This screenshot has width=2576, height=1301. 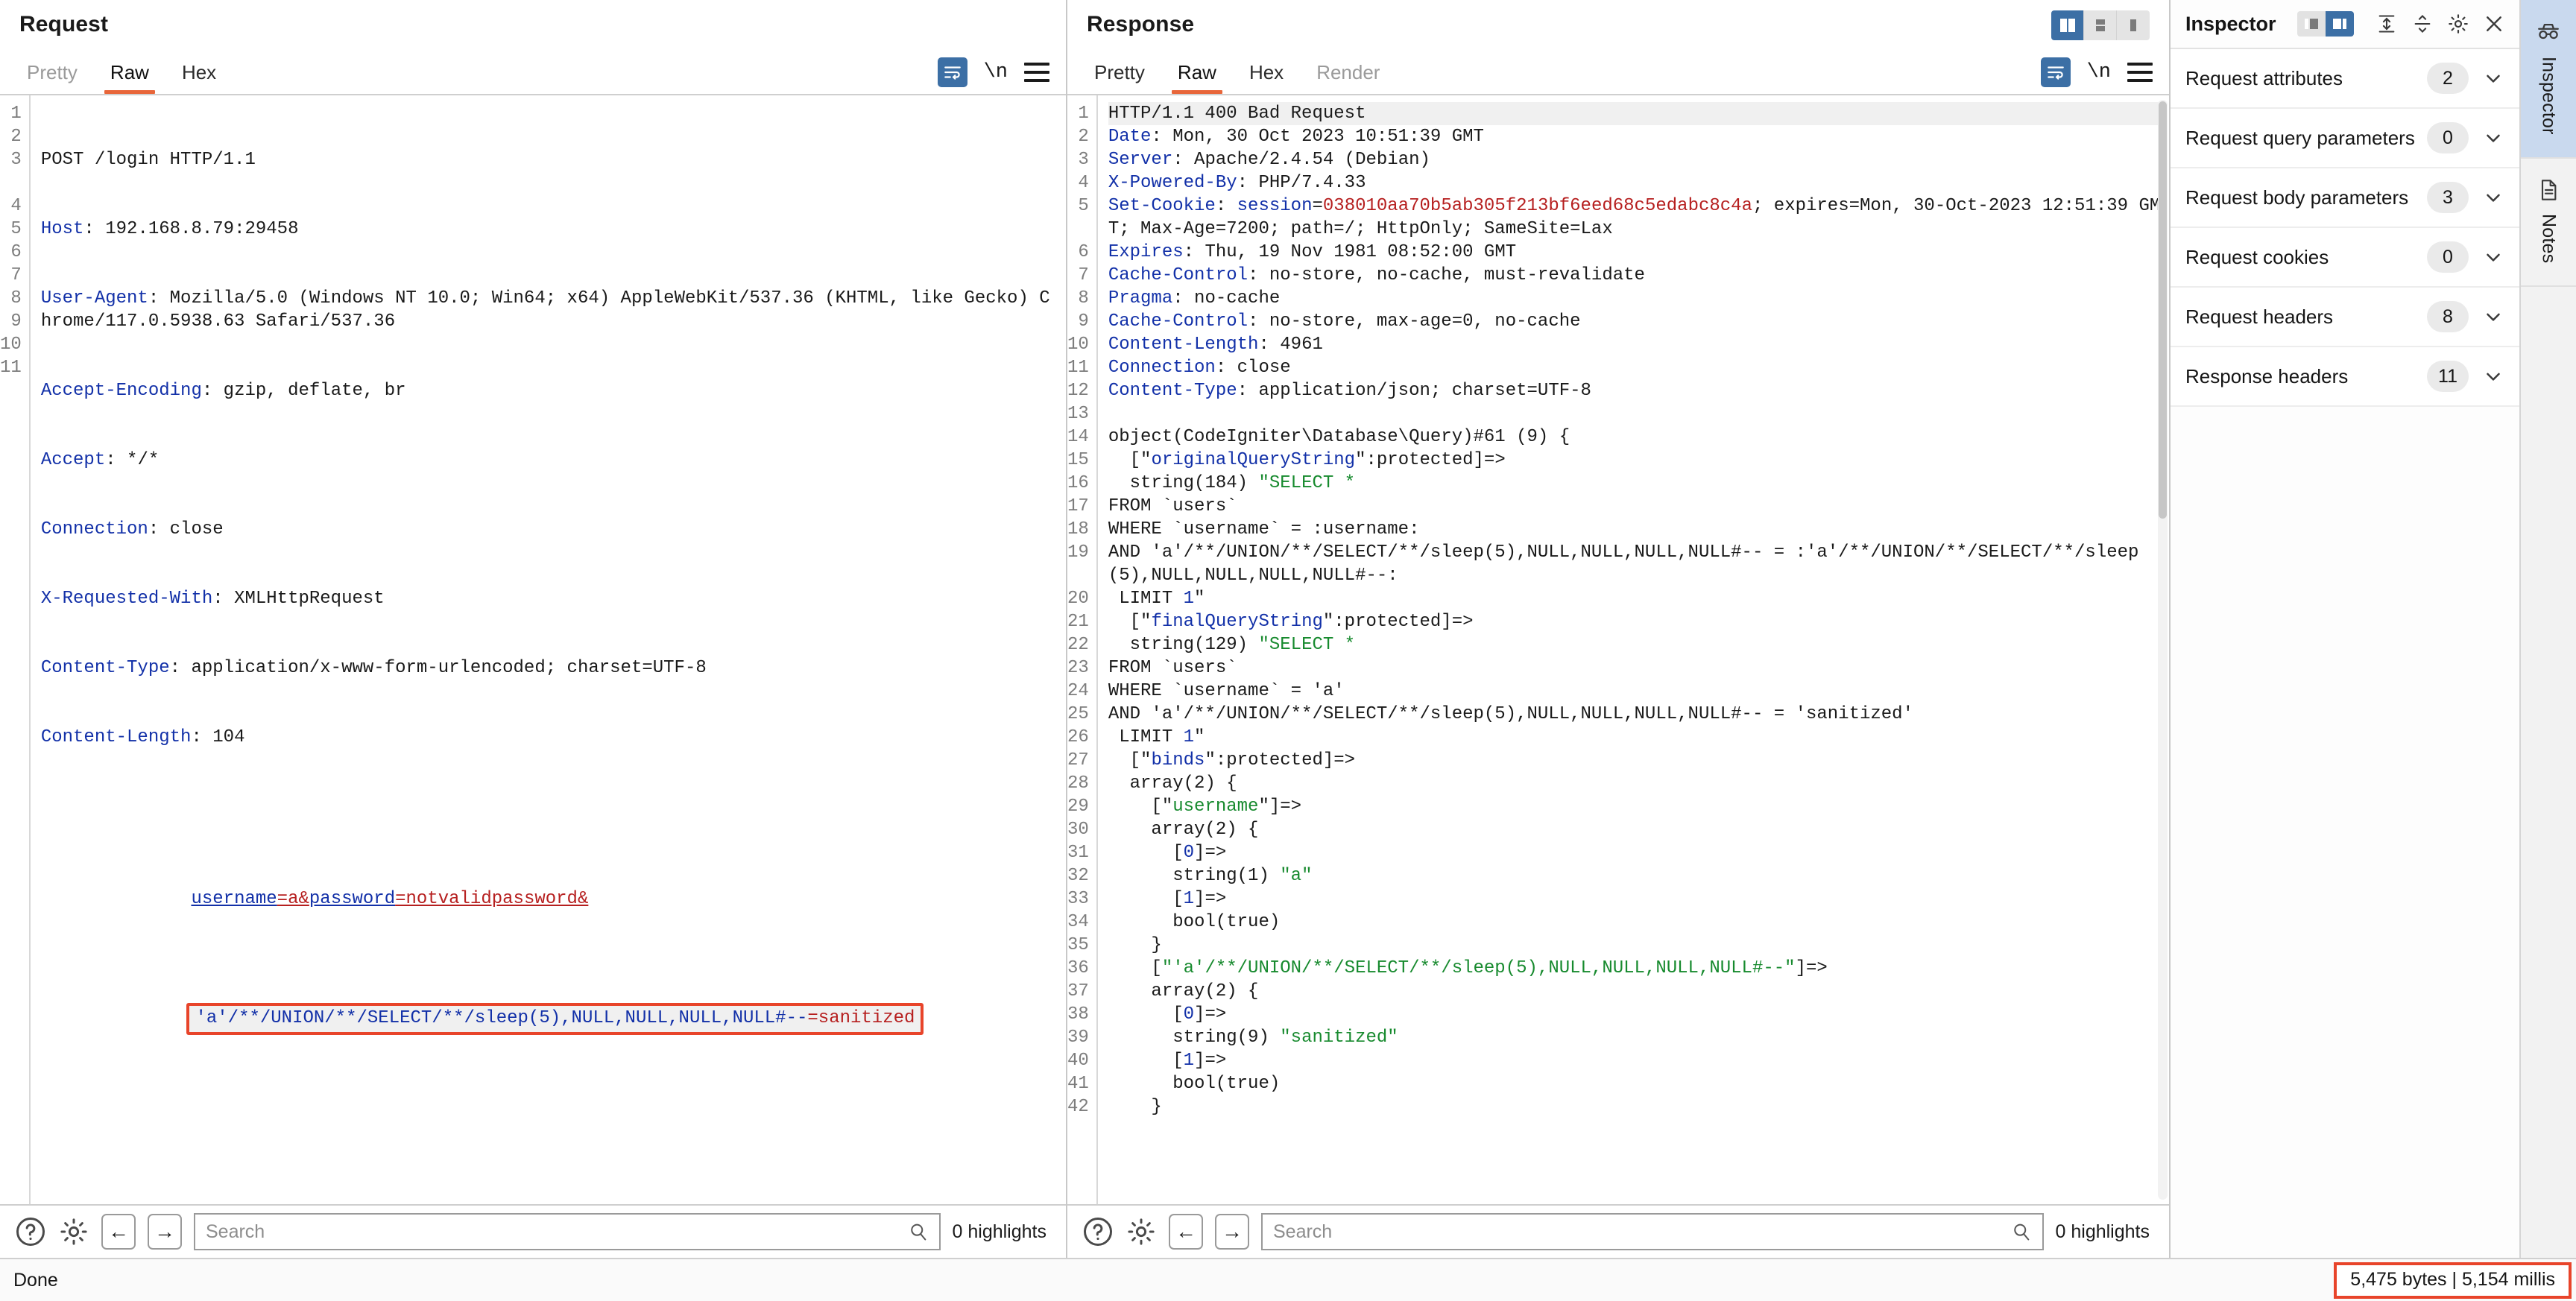 What do you see at coordinates (2340, 24) in the screenshot?
I see `inspector-layout-right-button` at bounding box center [2340, 24].